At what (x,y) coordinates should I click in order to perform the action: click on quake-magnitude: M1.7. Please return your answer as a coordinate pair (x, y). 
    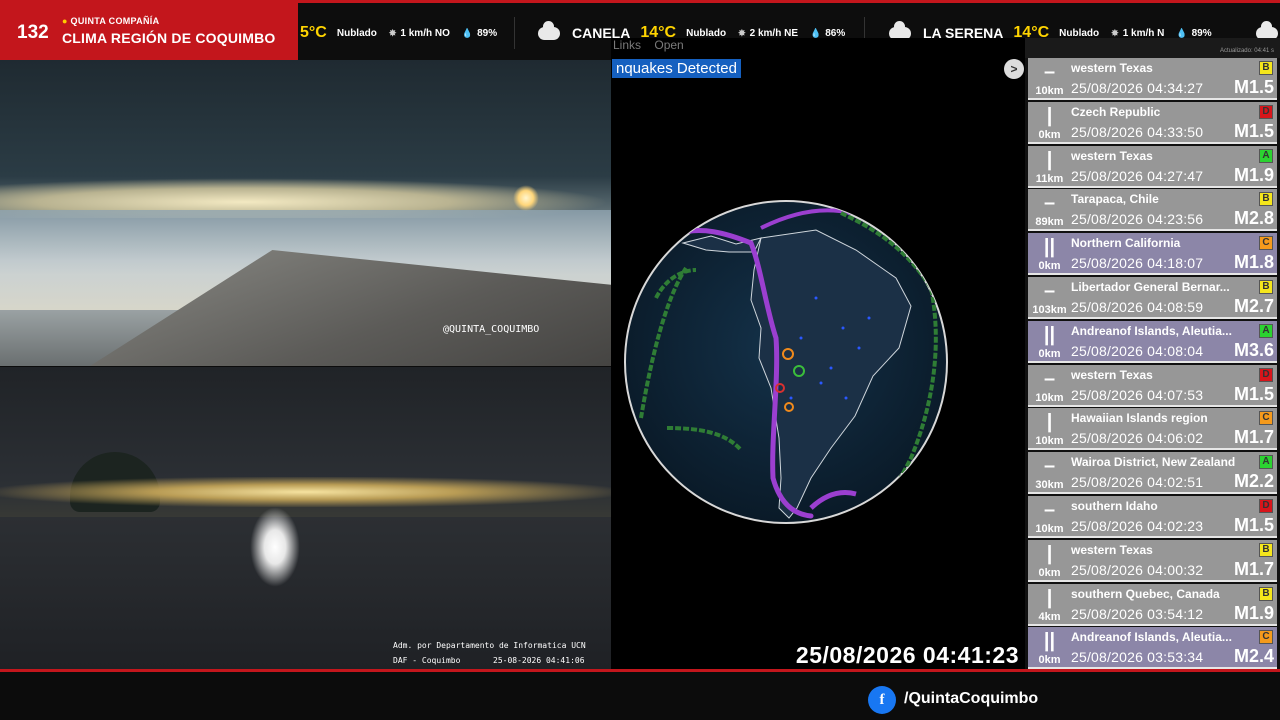
    Looking at the image, I should click on (1253, 437).